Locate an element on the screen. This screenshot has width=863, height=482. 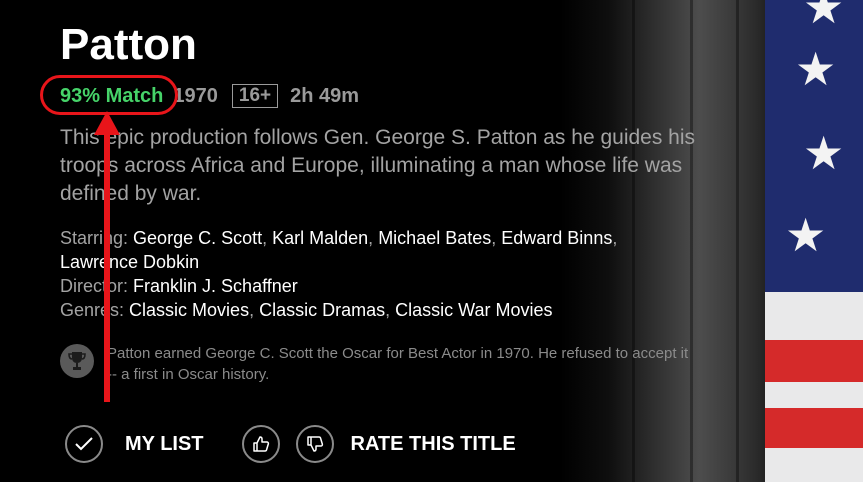
annotation-circle is located at coordinates (109, 95).